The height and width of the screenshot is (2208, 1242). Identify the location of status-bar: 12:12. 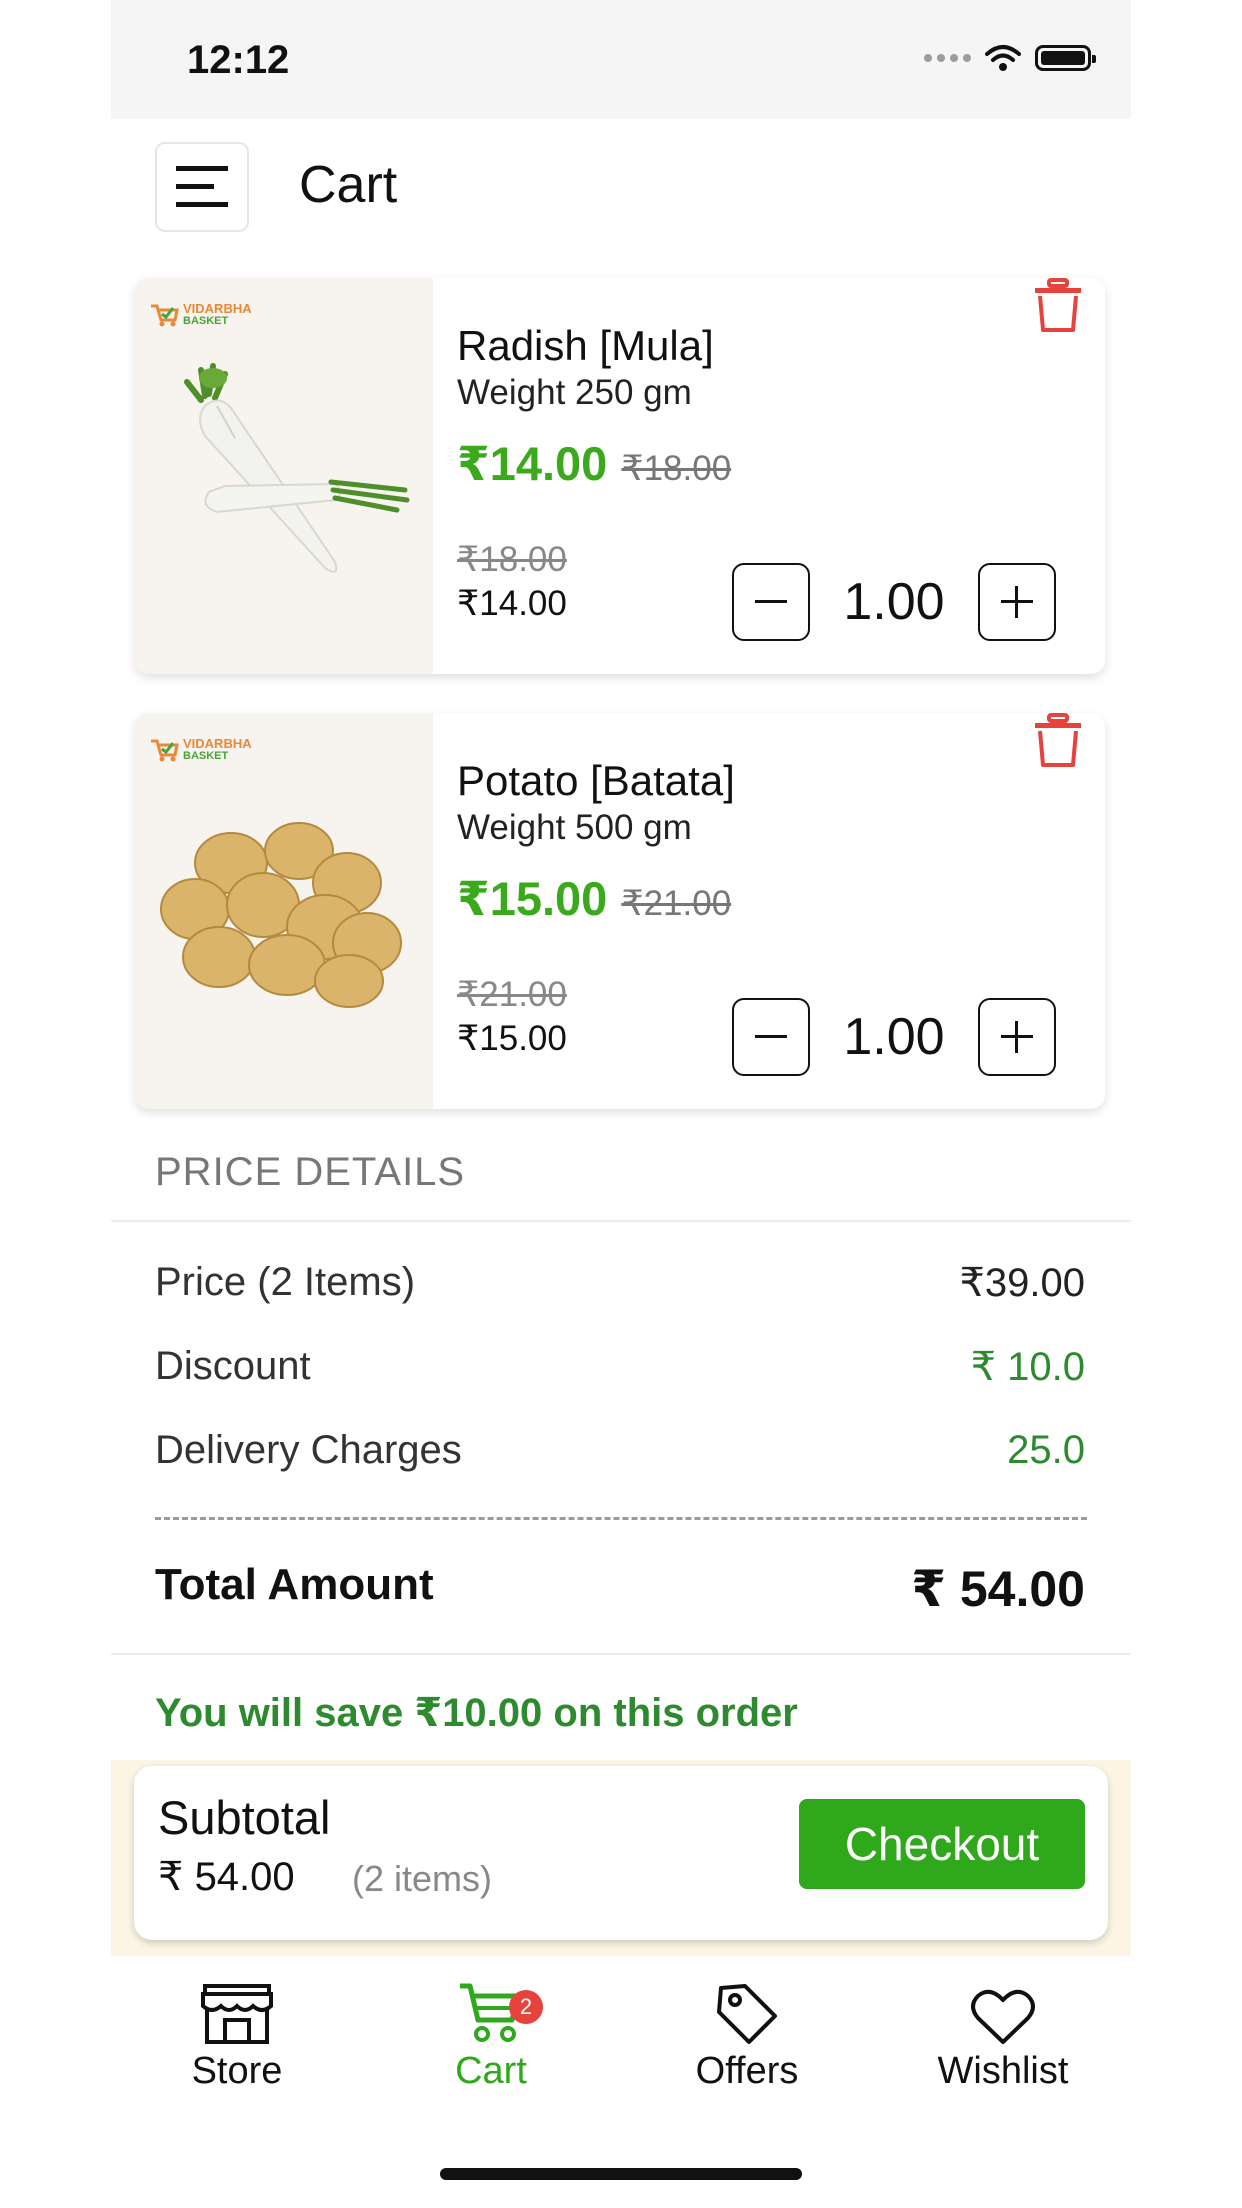
(621, 59).